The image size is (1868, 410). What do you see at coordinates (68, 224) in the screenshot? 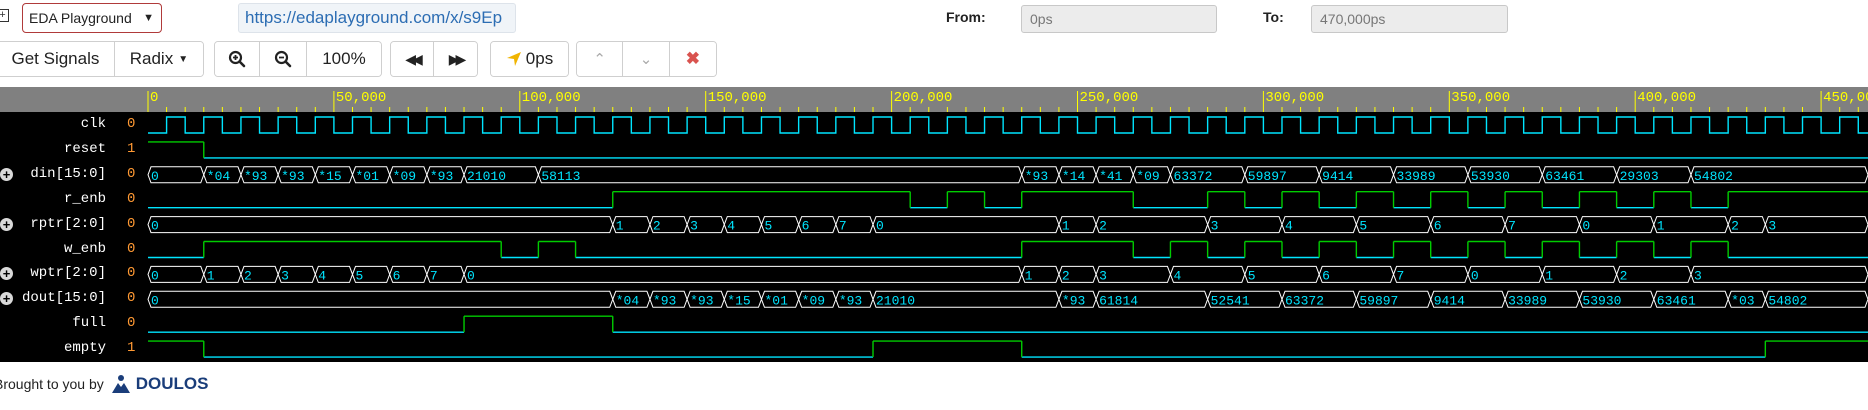
I see `signal-name: rptr[2:0]` at bounding box center [68, 224].